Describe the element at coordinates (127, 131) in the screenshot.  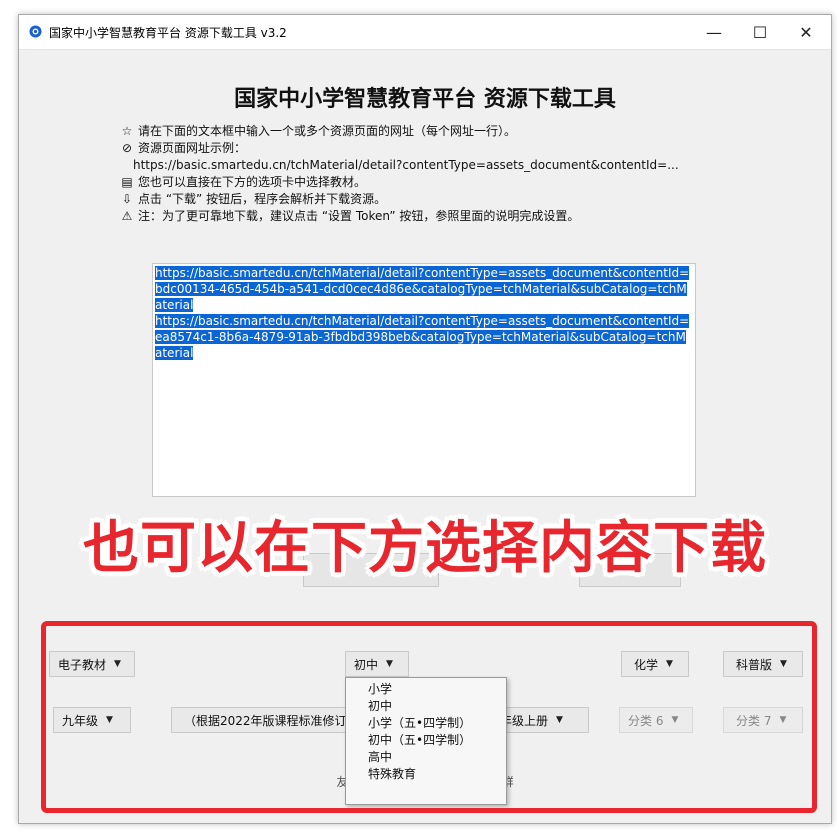
I see `pin-icon: ☆` at that location.